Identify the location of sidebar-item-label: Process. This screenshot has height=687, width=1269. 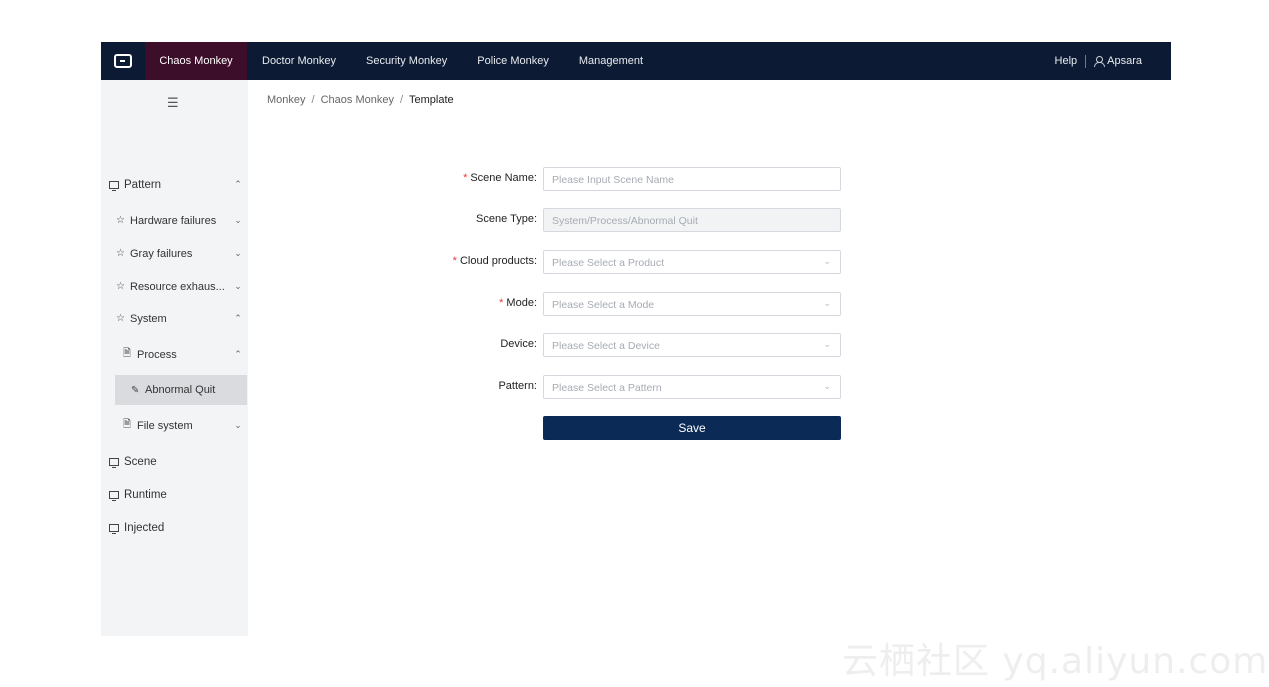
(157, 354).